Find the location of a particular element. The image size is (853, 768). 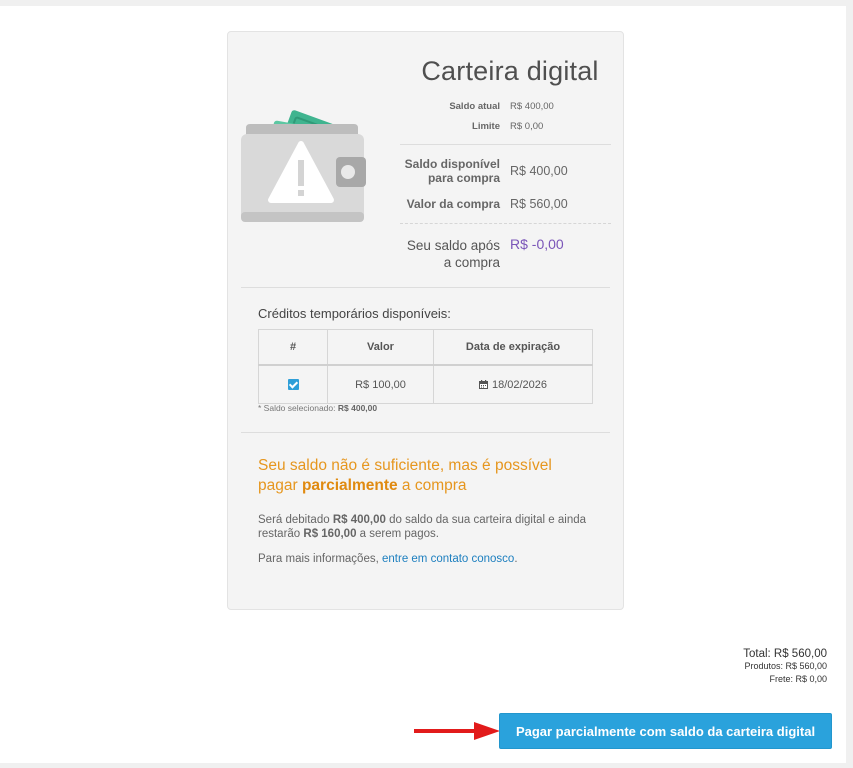

credits-header-row: # Valor Data de expiração is located at coordinates (425, 347).